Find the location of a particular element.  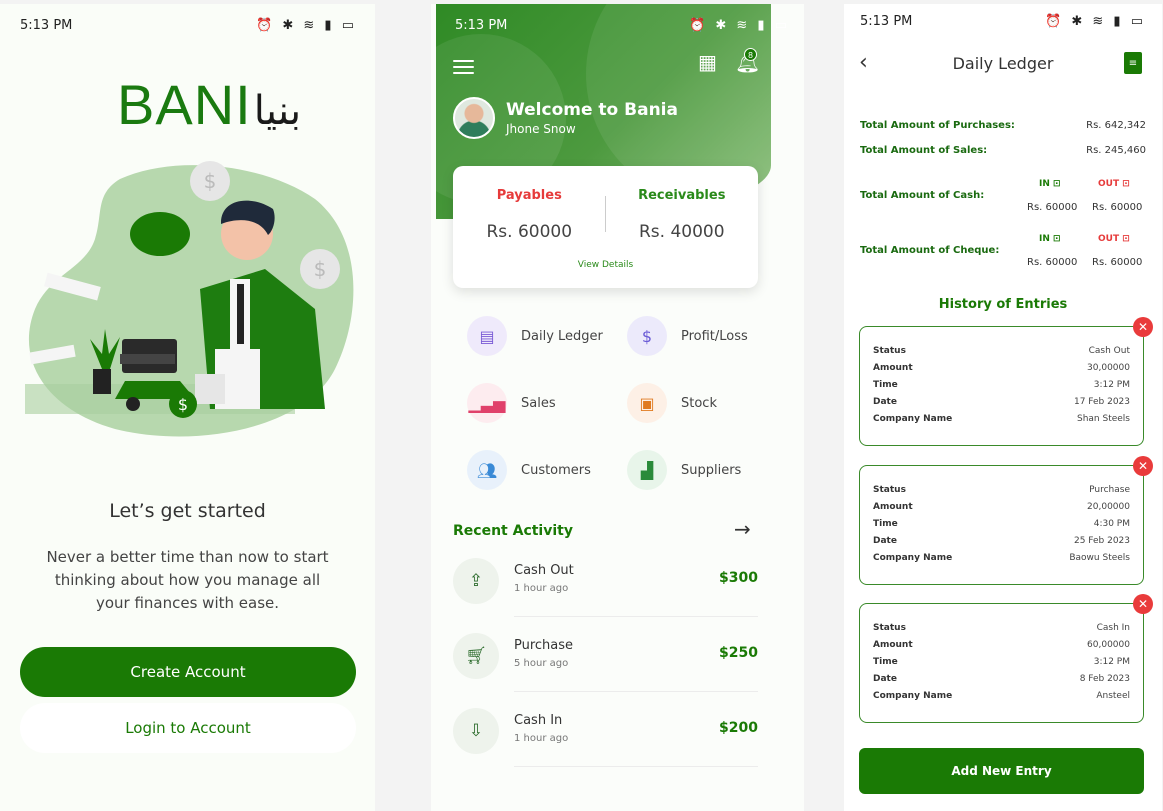

app-logo: BANIبنیا is located at coordinates (209, 104).